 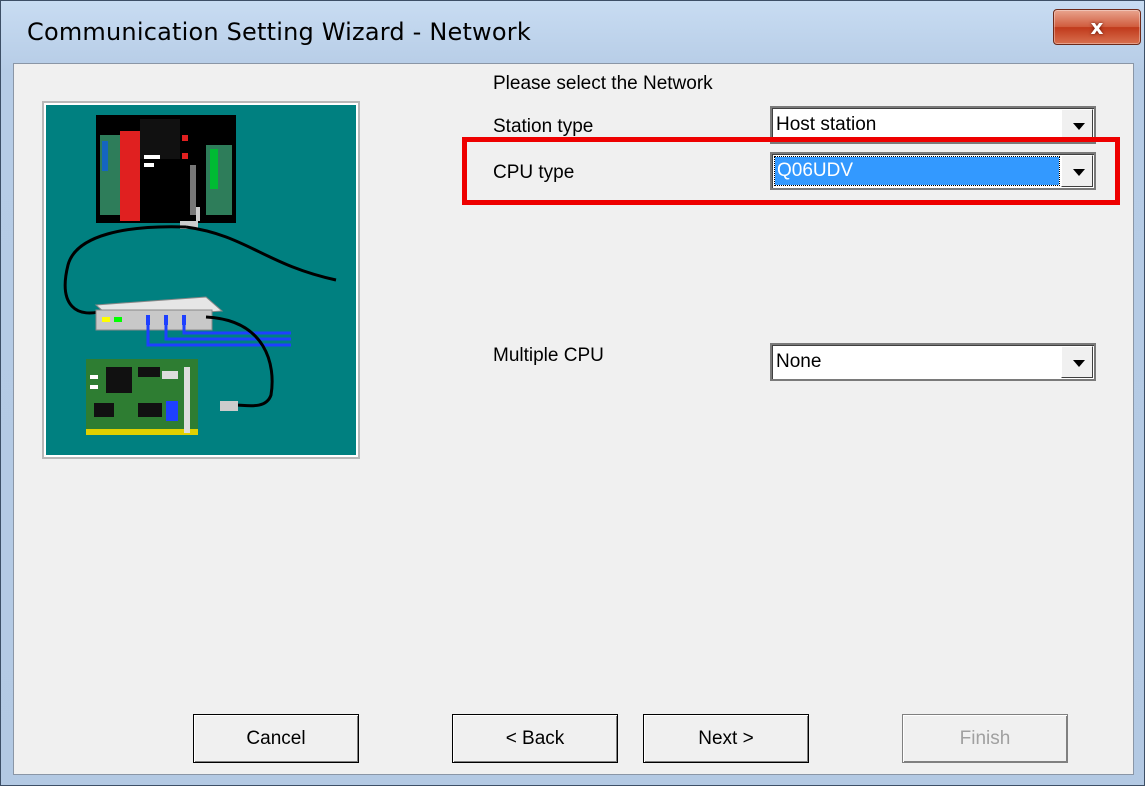 I want to click on highlight-box, so click(x=791, y=171).